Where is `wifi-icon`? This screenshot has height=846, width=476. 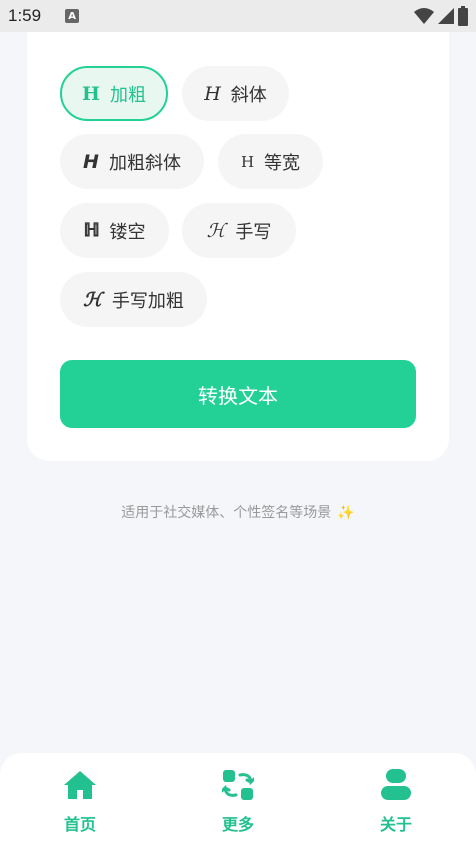
wifi-icon is located at coordinates (424, 16).